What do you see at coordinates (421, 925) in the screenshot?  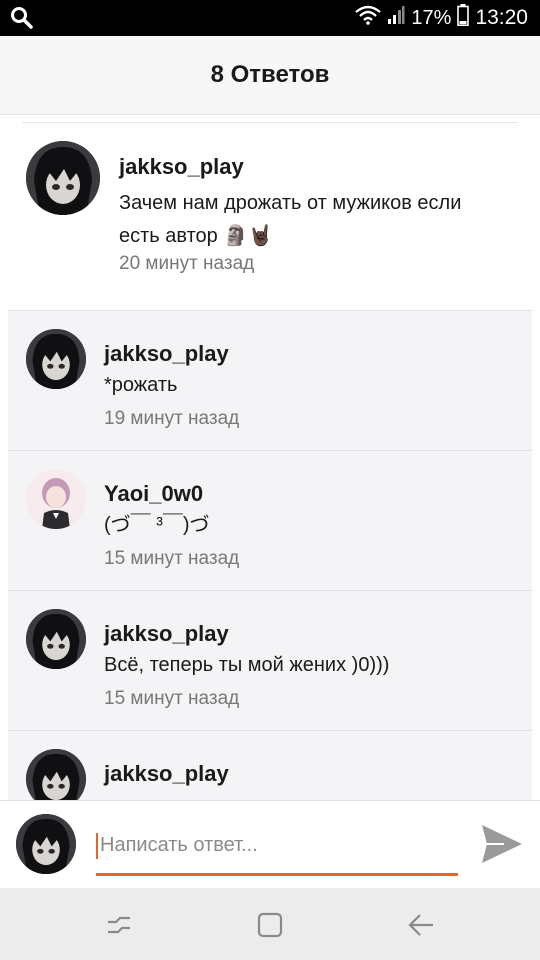 I see `back-icon` at bounding box center [421, 925].